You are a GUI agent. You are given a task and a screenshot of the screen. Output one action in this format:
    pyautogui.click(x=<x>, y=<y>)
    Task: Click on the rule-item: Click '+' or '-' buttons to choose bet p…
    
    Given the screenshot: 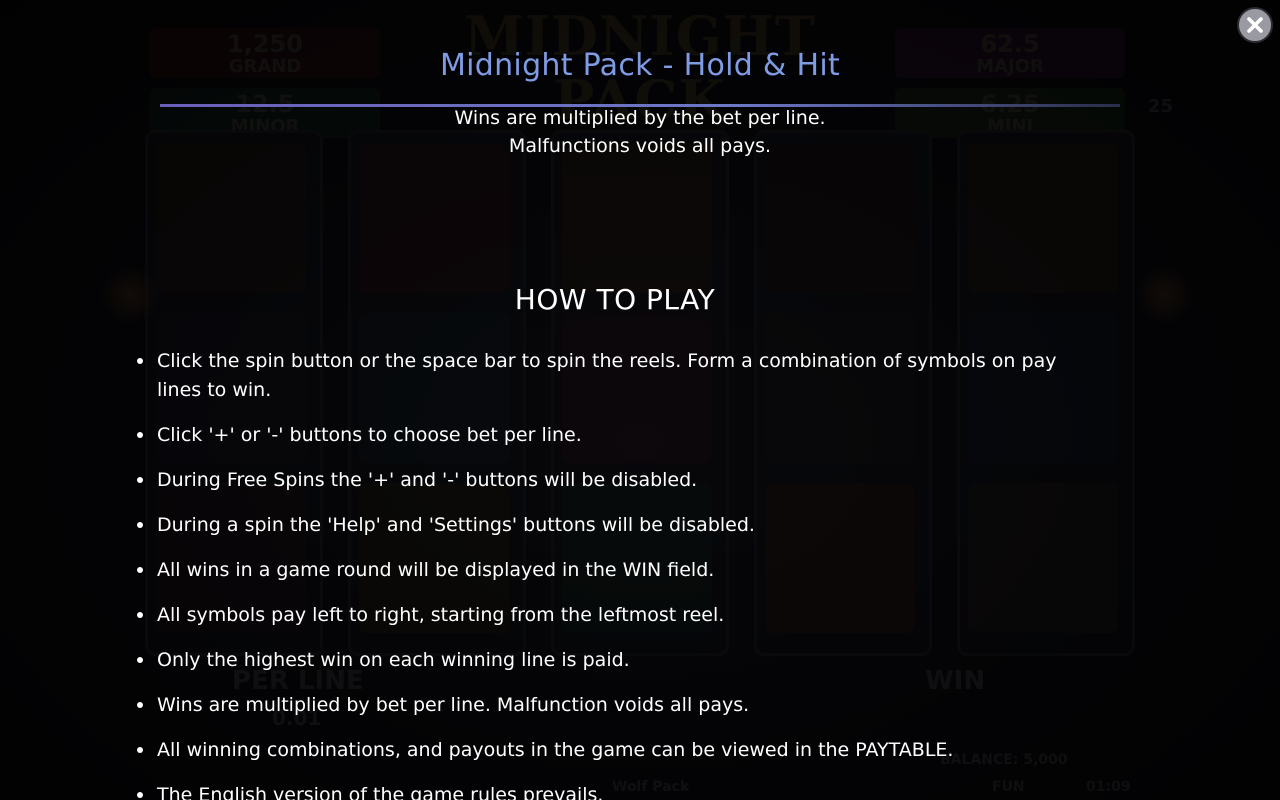 What is the action you would take?
    pyautogui.click(x=607, y=435)
    